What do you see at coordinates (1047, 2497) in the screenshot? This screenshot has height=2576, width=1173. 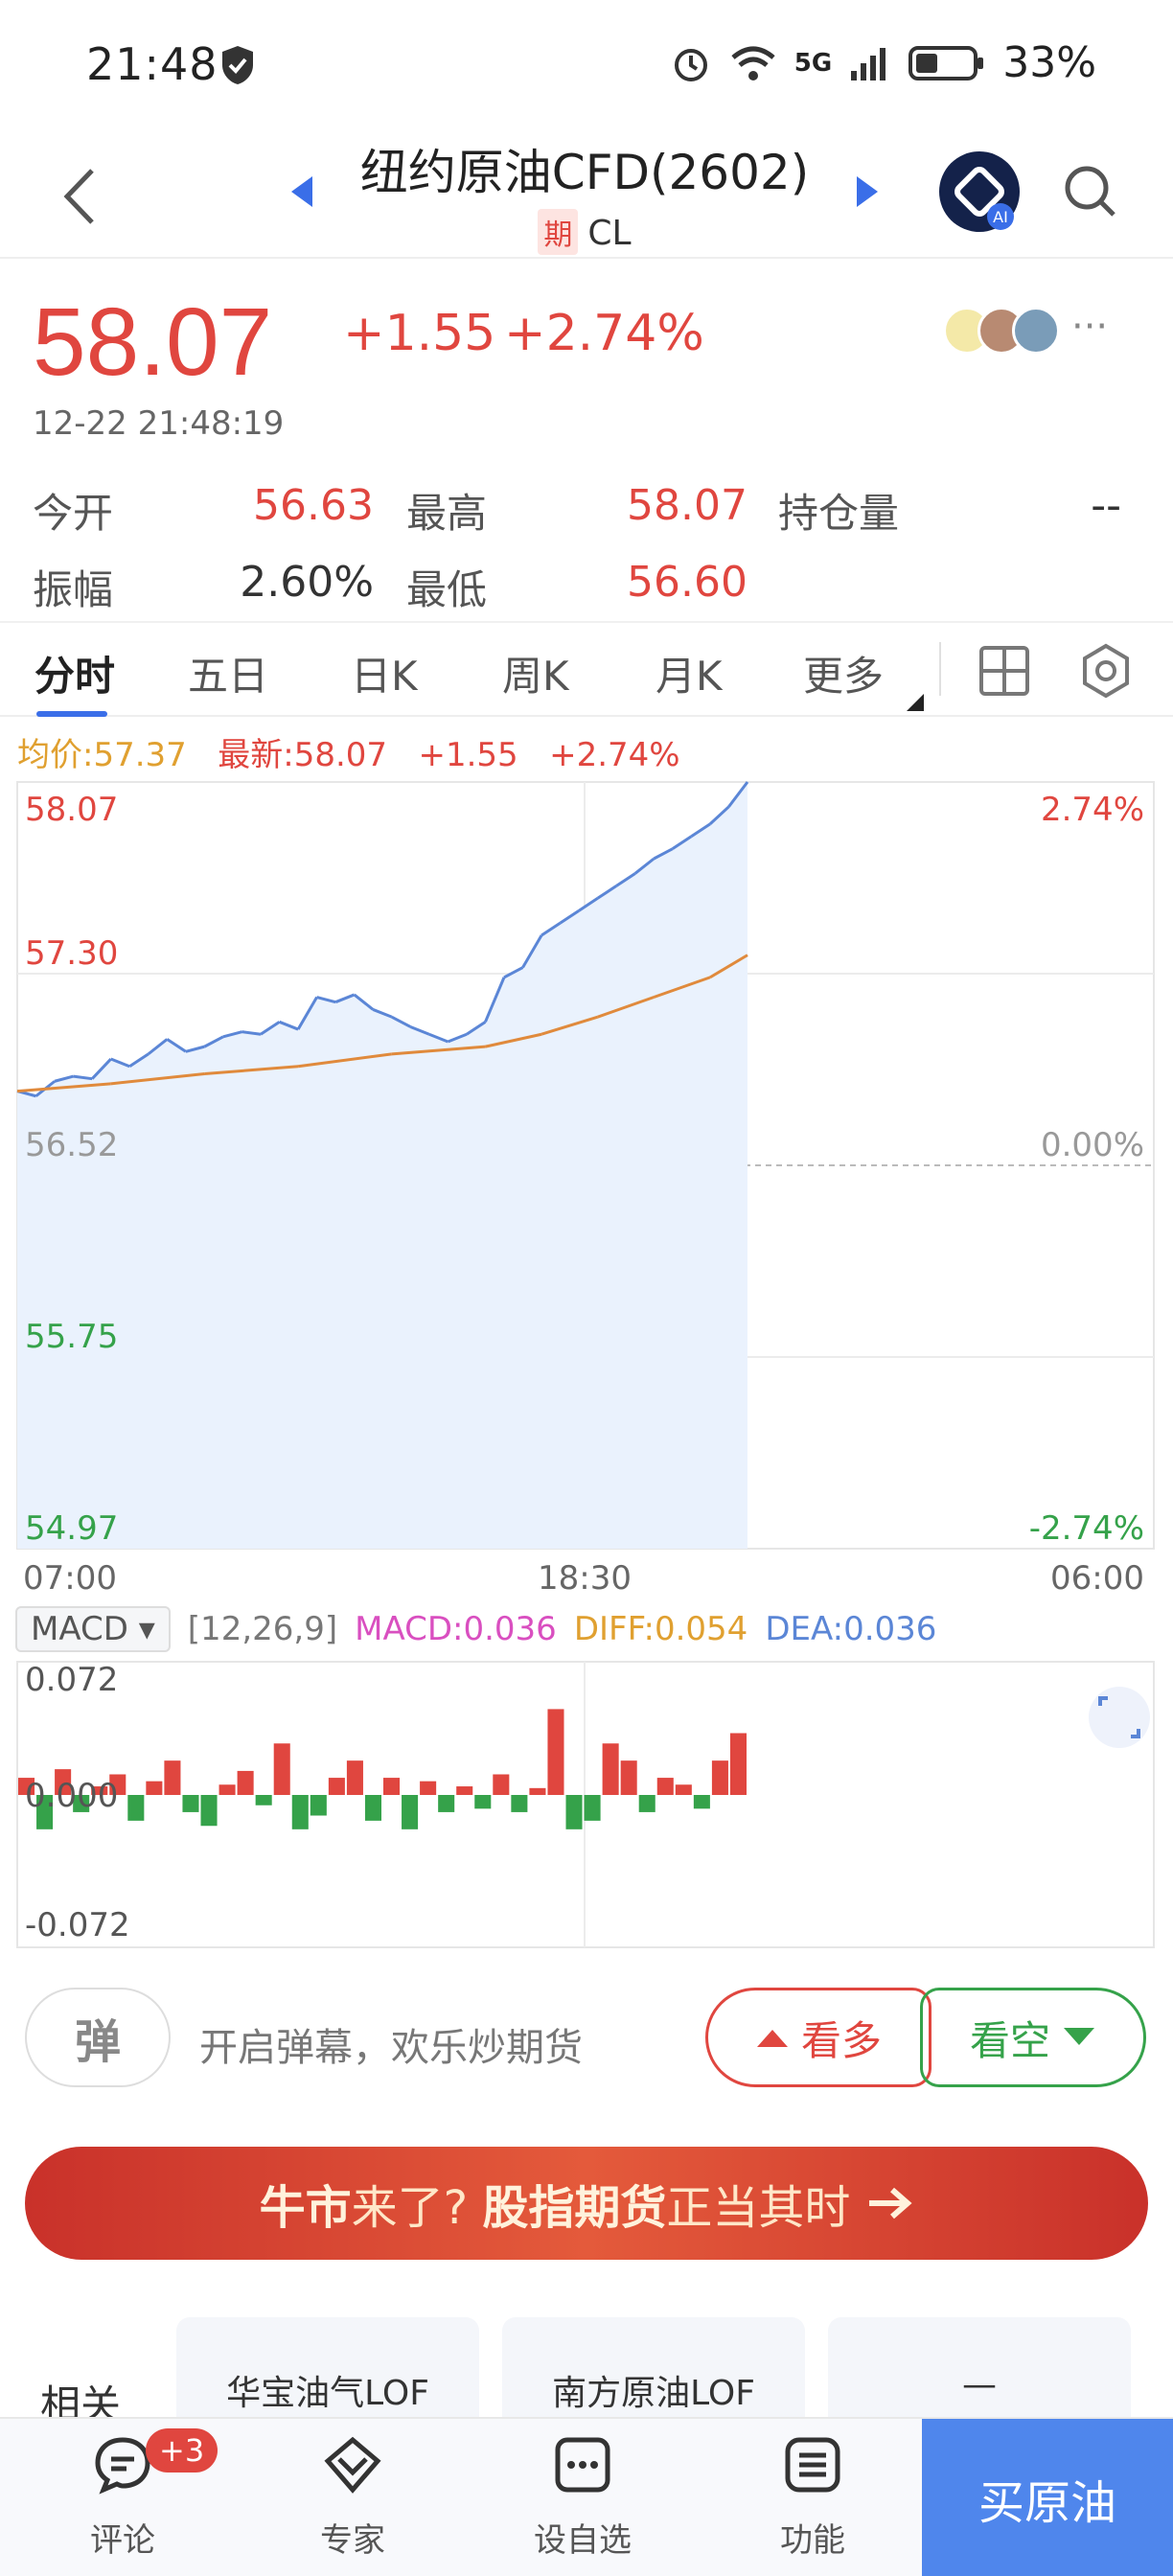 I see `buy-button: 买原油` at bounding box center [1047, 2497].